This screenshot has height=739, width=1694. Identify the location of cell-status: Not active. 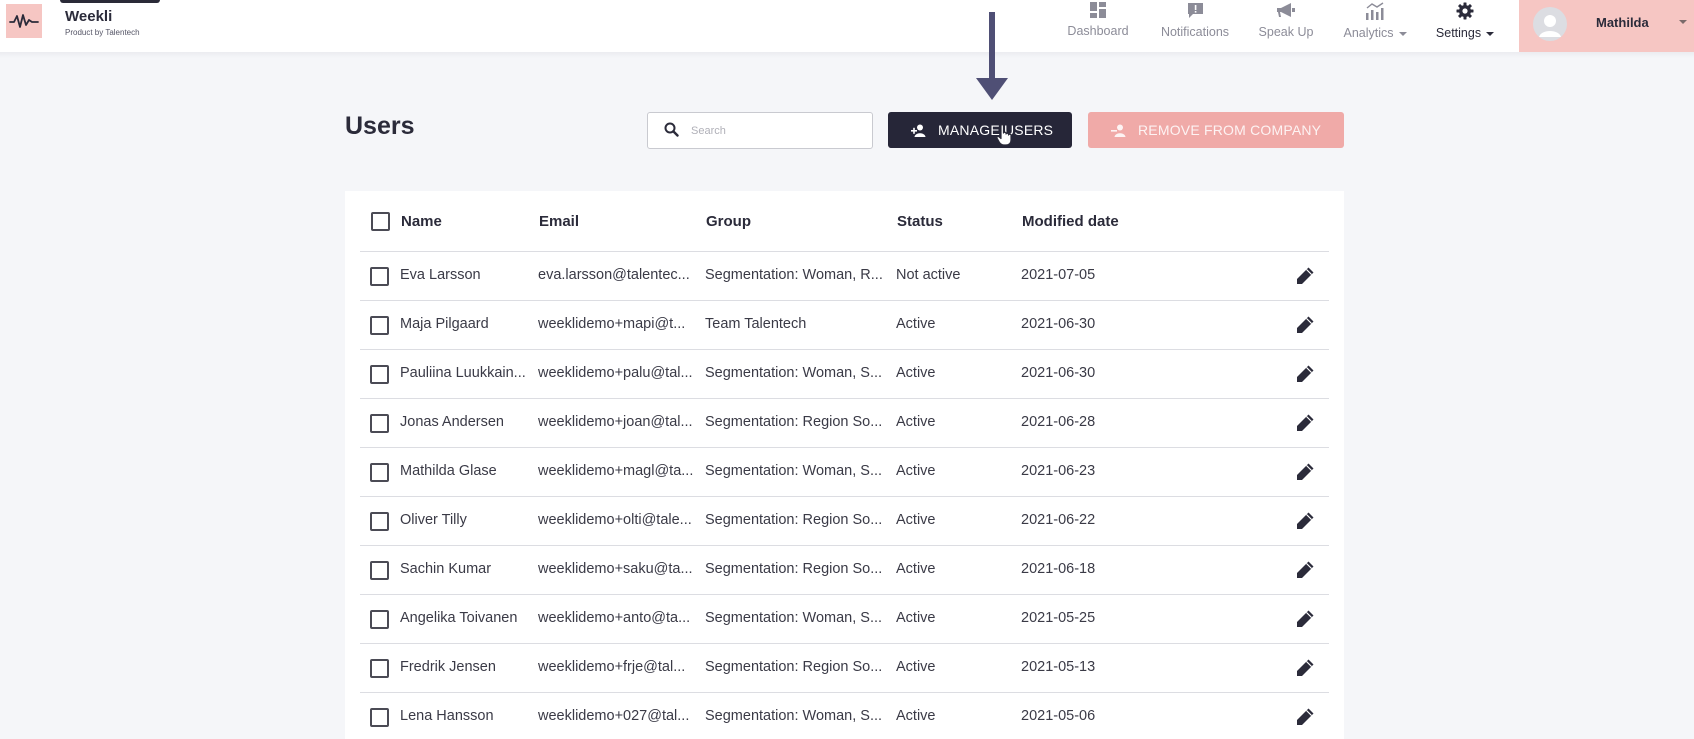
(928, 275).